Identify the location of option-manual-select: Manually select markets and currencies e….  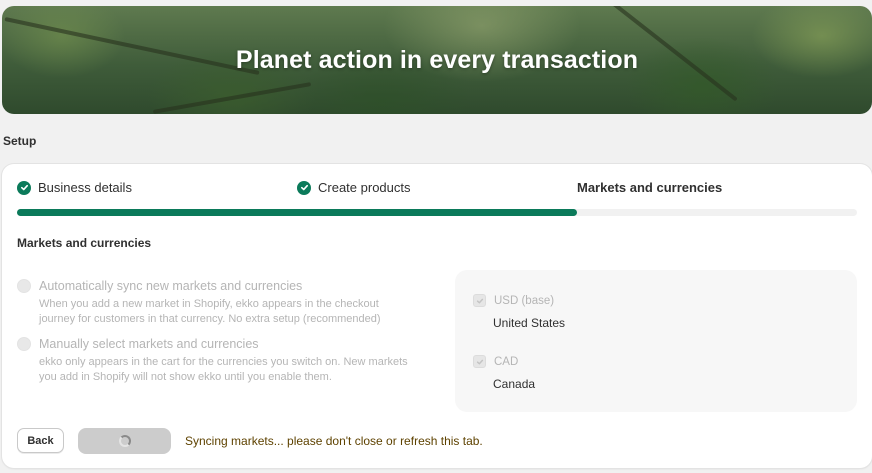
(213, 360).